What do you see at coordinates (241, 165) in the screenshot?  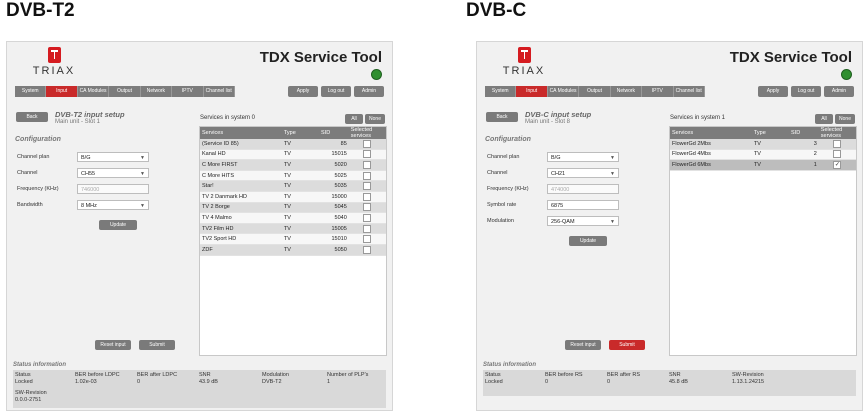 I see `service-name: C More FIRST` at bounding box center [241, 165].